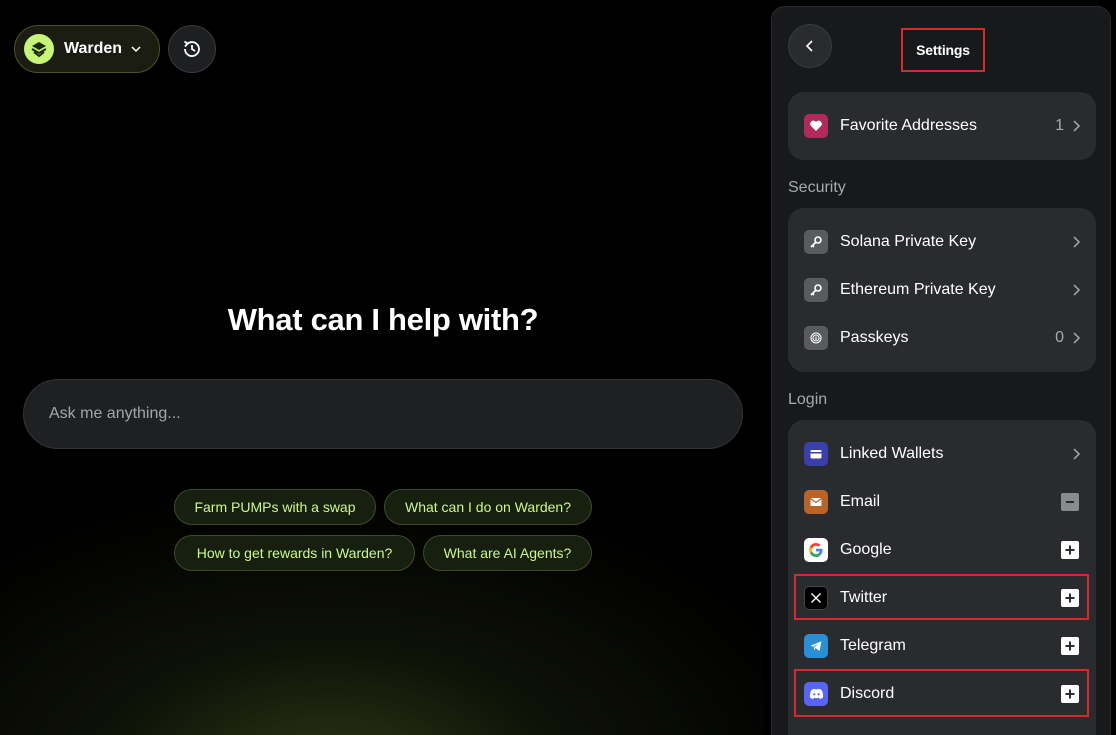  I want to click on workspace-name: Warden, so click(93, 48).